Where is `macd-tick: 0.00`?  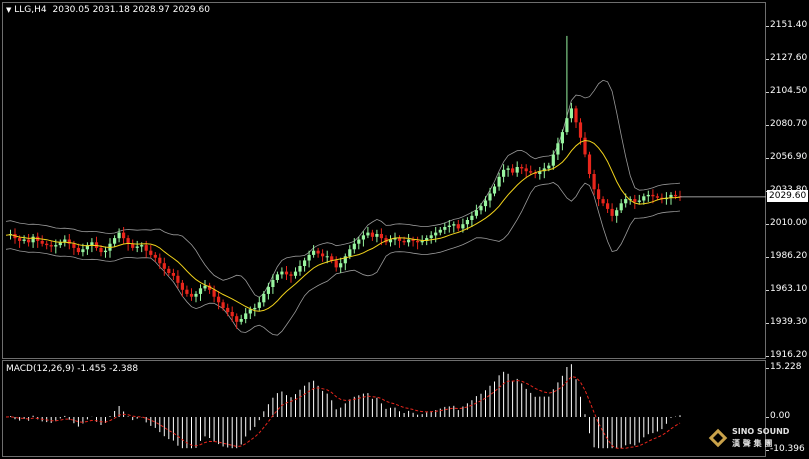
macd-tick: 0.00 is located at coordinates (778, 416).